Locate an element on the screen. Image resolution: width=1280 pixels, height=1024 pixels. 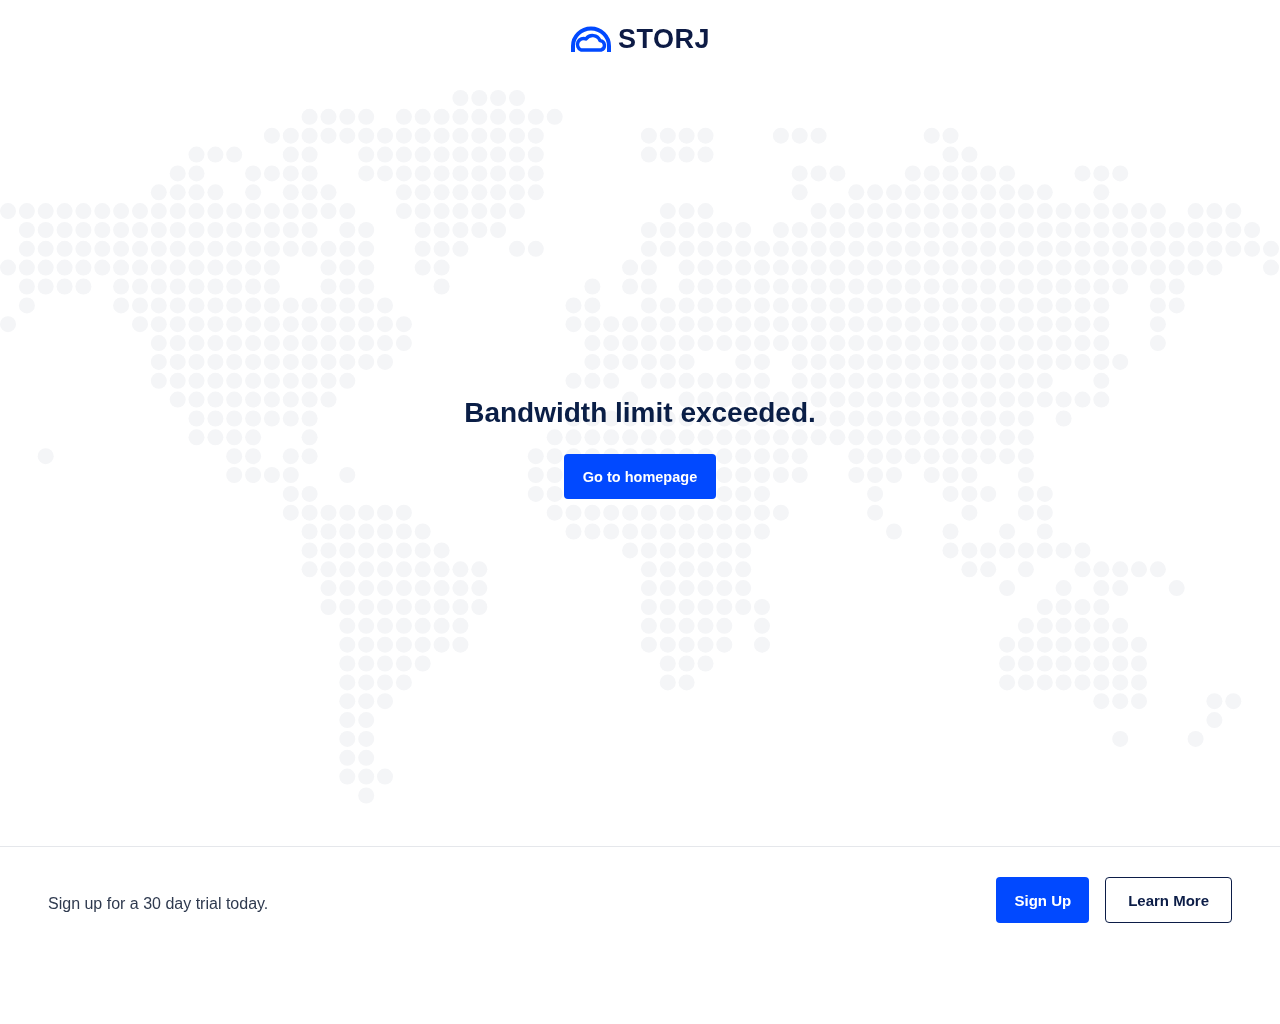
sign-up-button: Sign Up is located at coordinates (1043, 900).